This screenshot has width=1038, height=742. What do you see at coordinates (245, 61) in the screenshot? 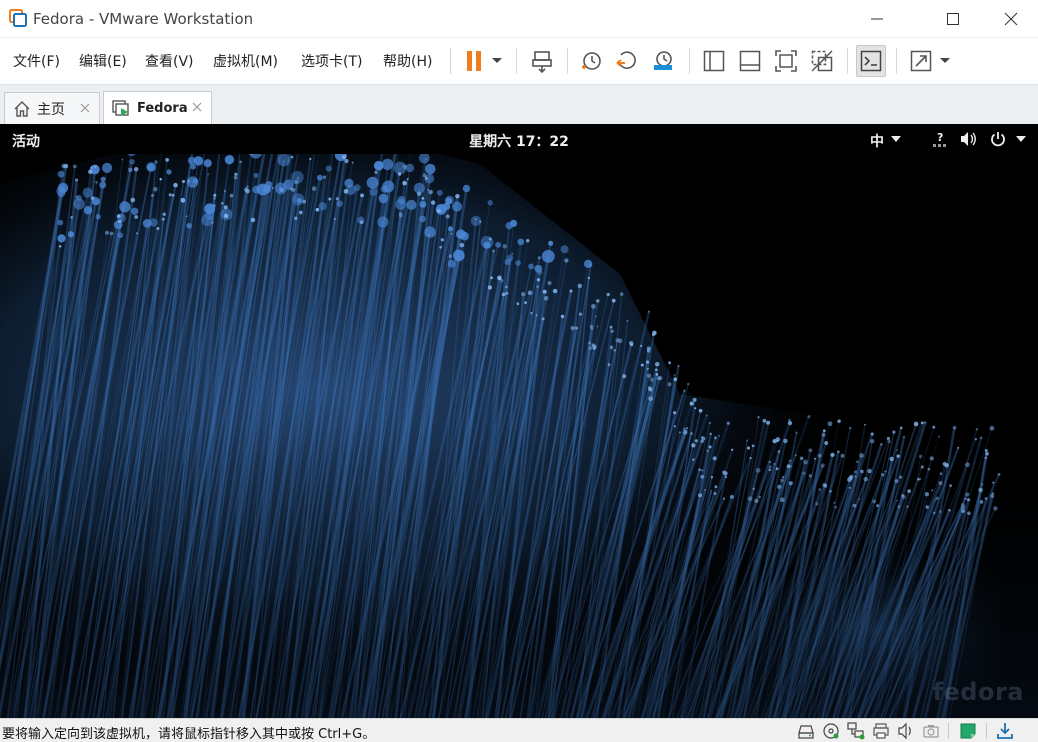
I see `menu-vm: 虚拟机(M)` at bounding box center [245, 61].